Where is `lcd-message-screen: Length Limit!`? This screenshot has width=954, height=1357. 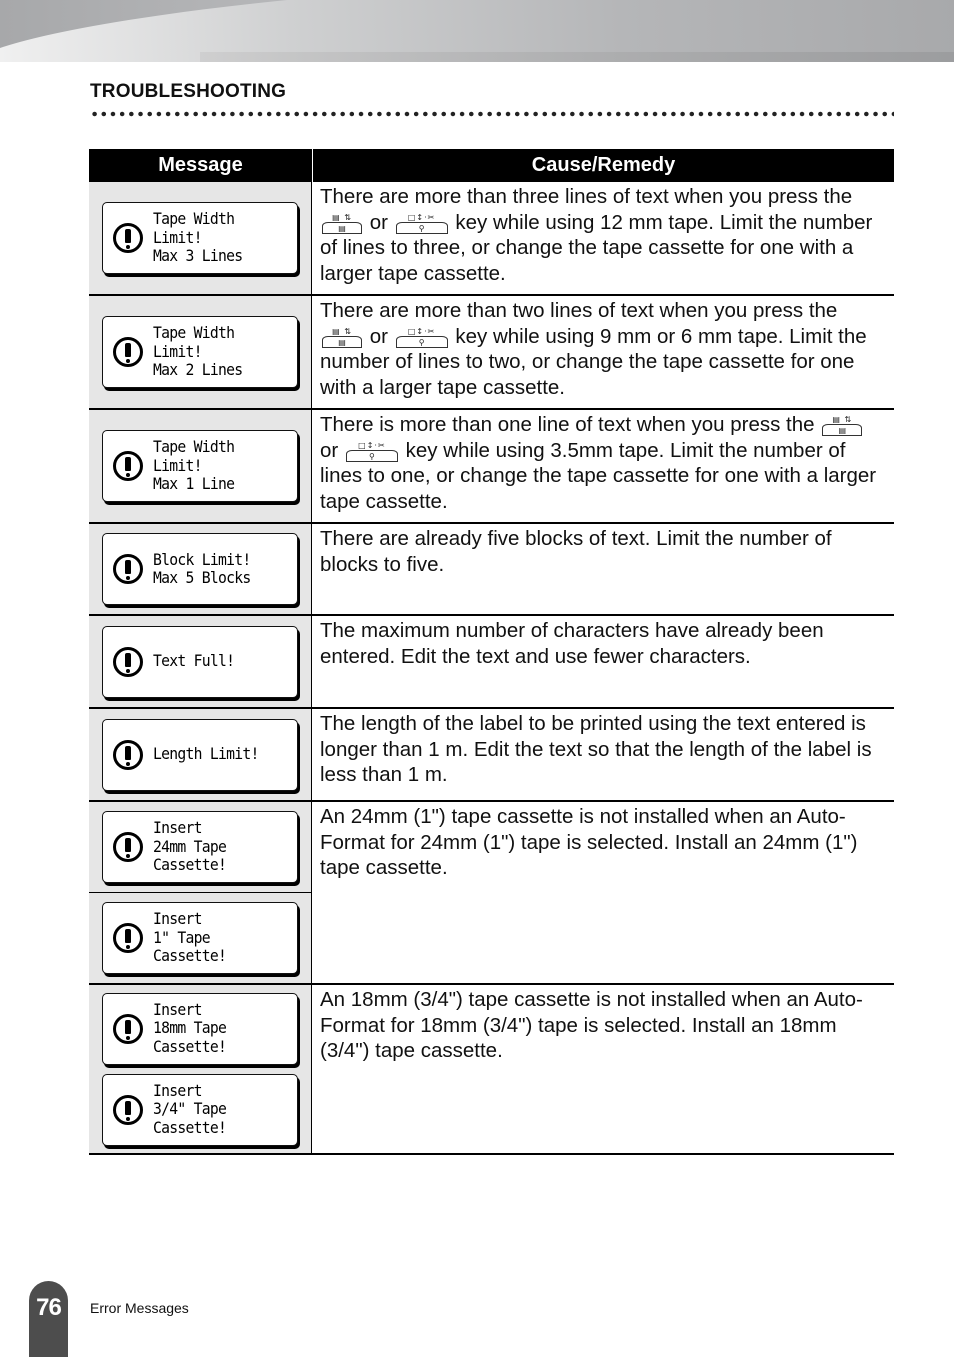
lcd-message-screen: Length Limit! is located at coordinates (200, 754).